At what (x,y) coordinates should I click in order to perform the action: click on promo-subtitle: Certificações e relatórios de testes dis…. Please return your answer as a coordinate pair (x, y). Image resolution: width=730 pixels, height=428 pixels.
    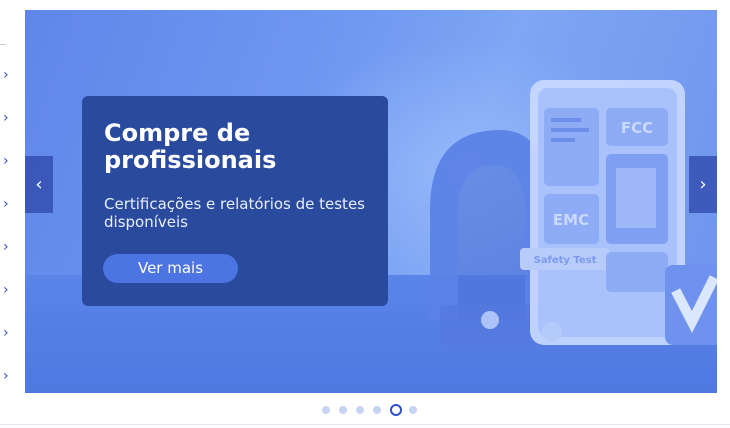
    Looking at the image, I should click on (234, 213).